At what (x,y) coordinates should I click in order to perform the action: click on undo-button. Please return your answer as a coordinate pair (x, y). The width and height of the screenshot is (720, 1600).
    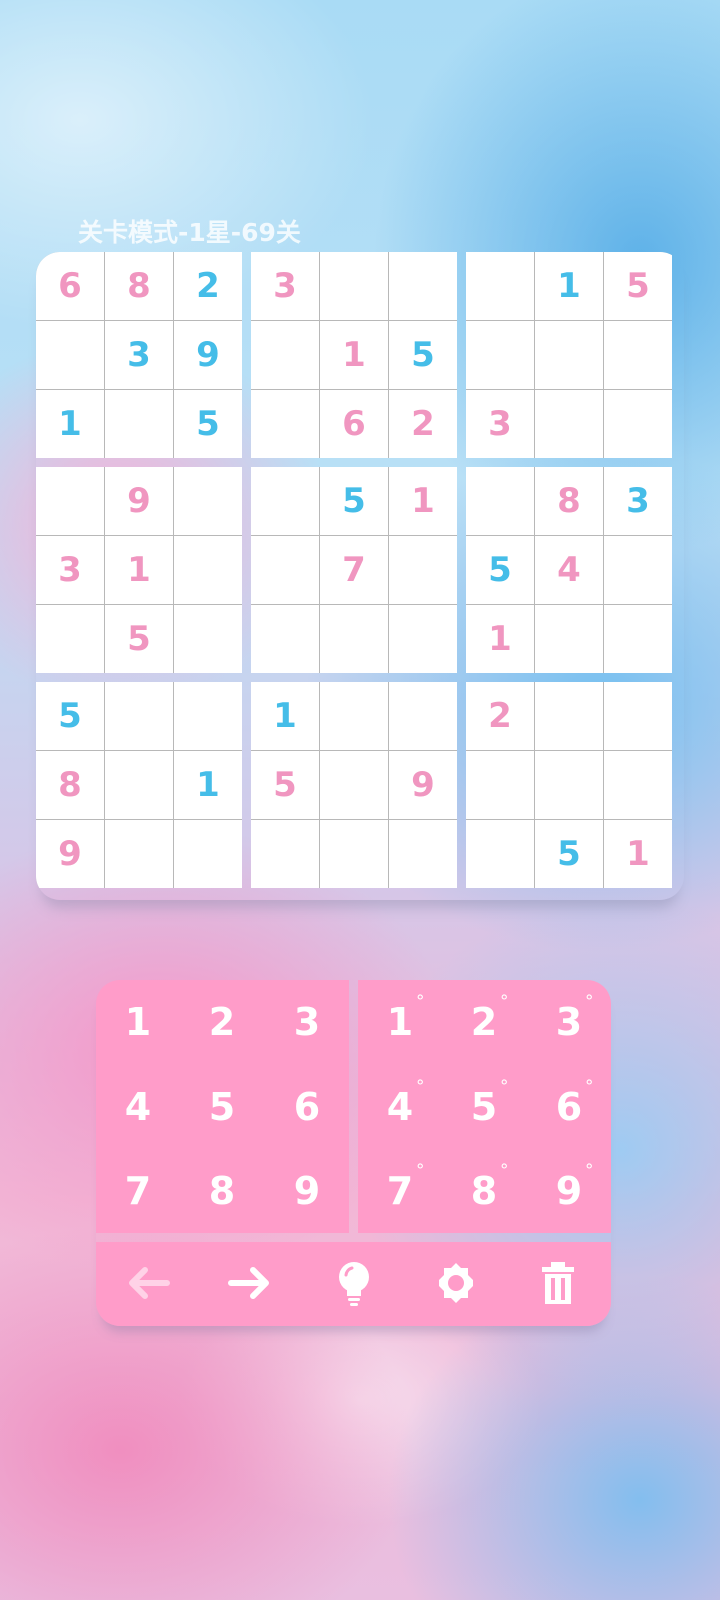
    Looking at the image, I should click on (148, 1283).